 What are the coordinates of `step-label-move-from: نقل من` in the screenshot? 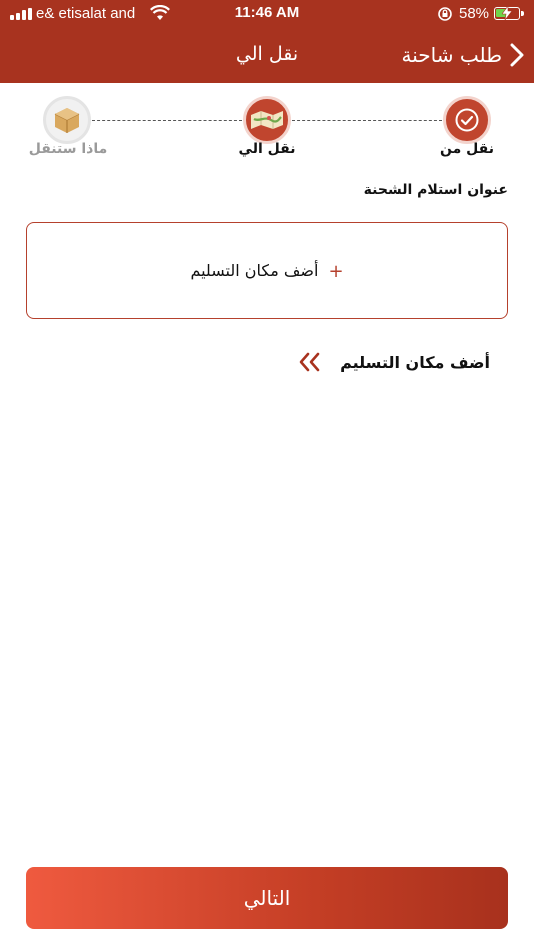 It's located at (467, 149).